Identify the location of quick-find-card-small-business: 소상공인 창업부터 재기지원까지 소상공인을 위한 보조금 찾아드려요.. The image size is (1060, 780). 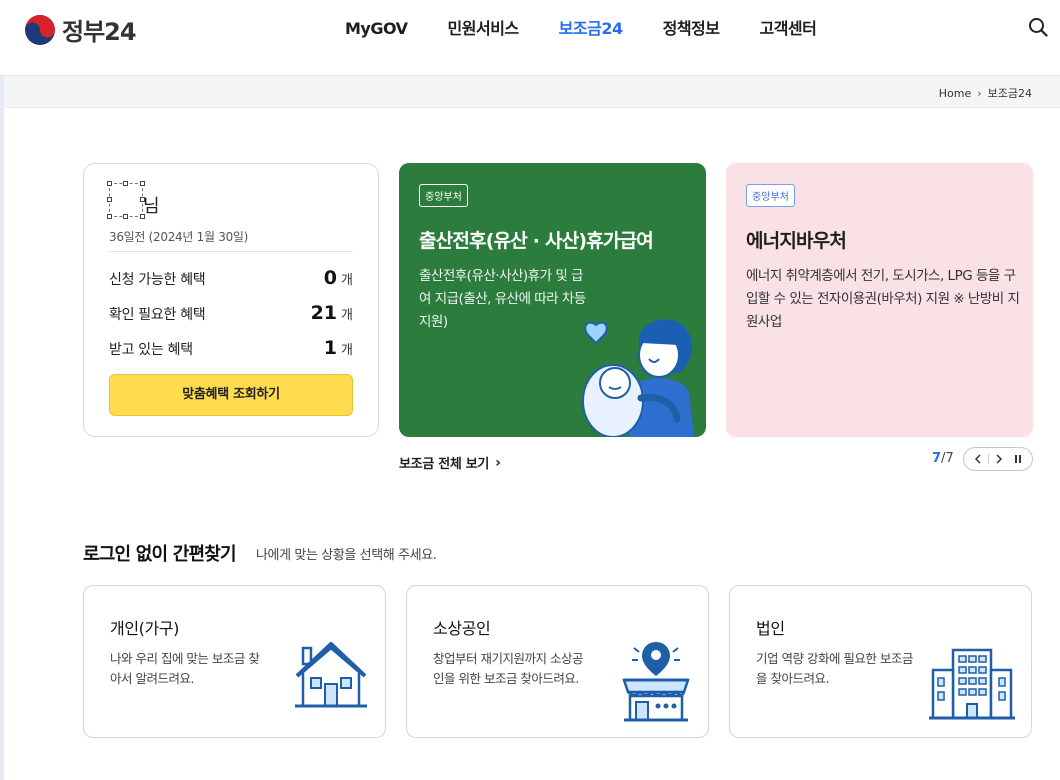
(557, 661).